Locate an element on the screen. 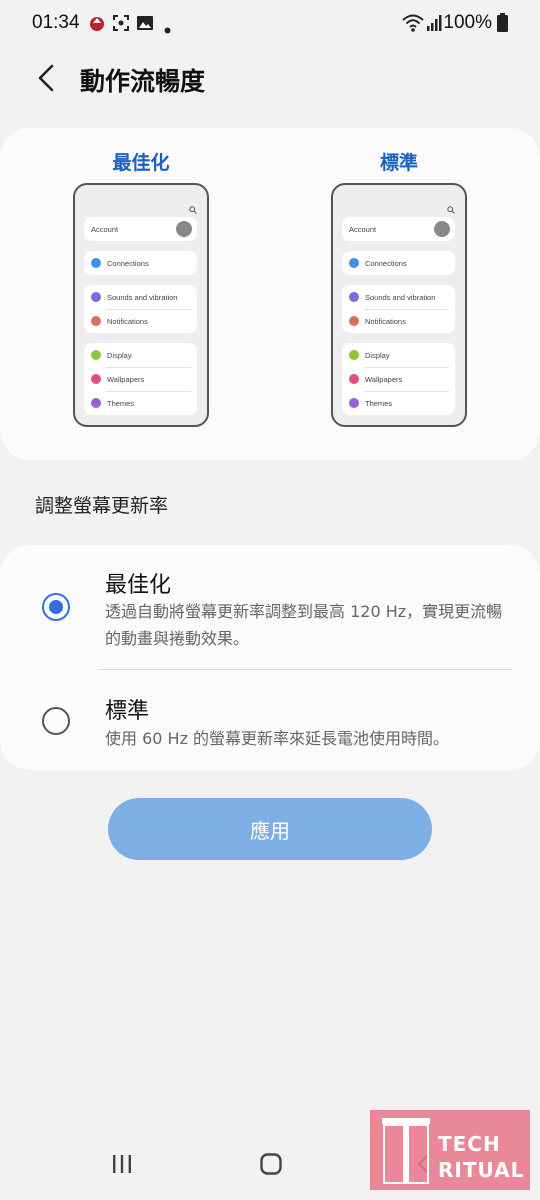 Image resolution: width=540 pixels, height=1200 pixels. watermark-logo: TECH RITUAL is located at coordinates (450, 1150).